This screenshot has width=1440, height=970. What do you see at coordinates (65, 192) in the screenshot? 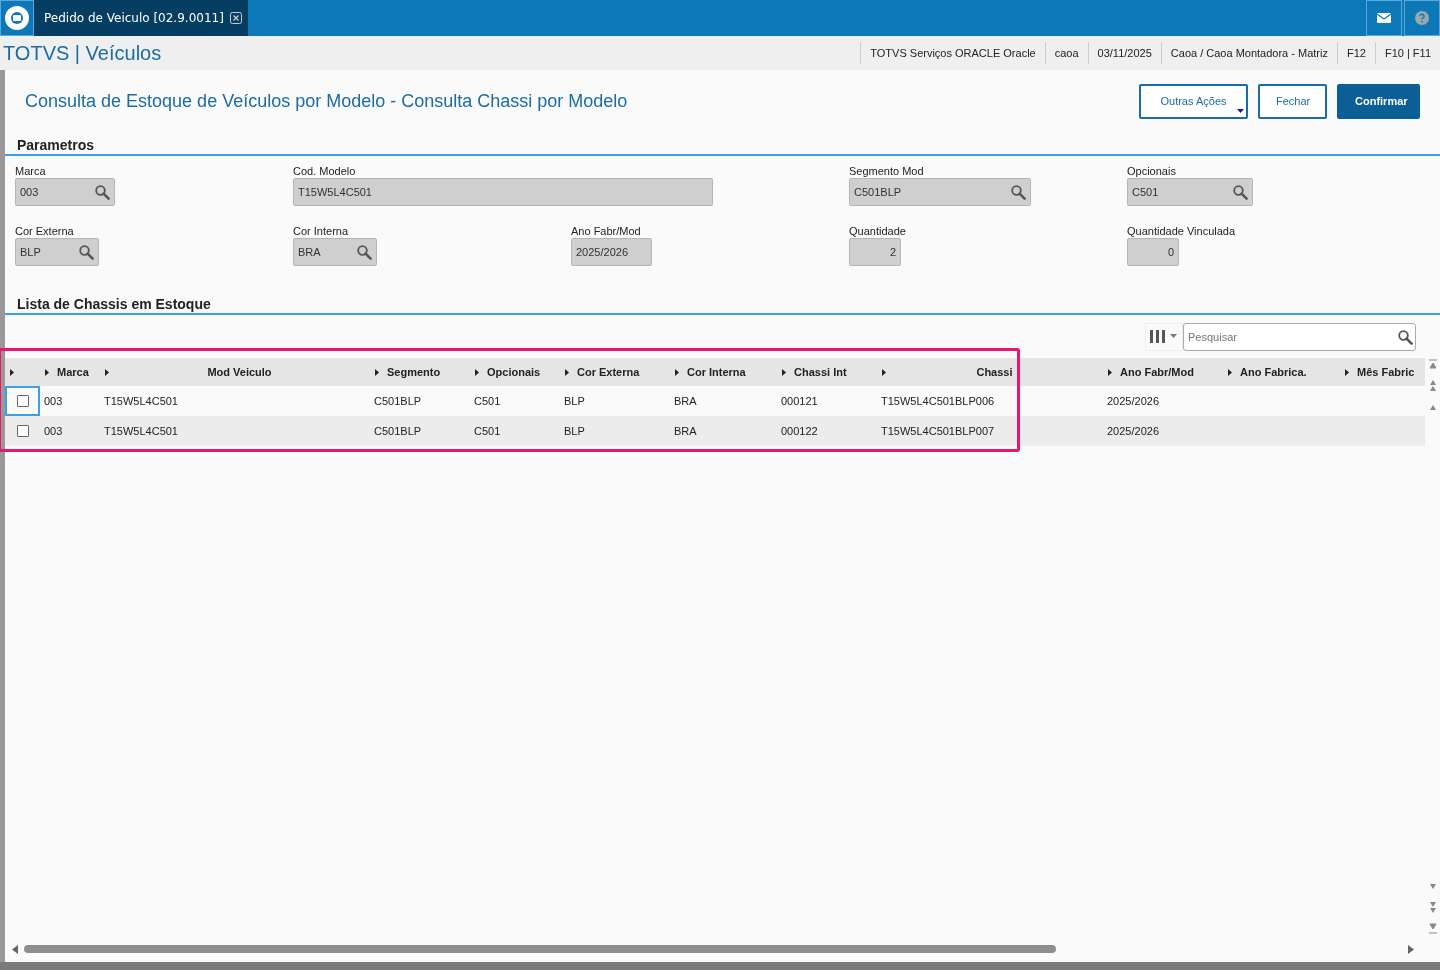
I see `input-field: 003` at bounding box center [65, 192].